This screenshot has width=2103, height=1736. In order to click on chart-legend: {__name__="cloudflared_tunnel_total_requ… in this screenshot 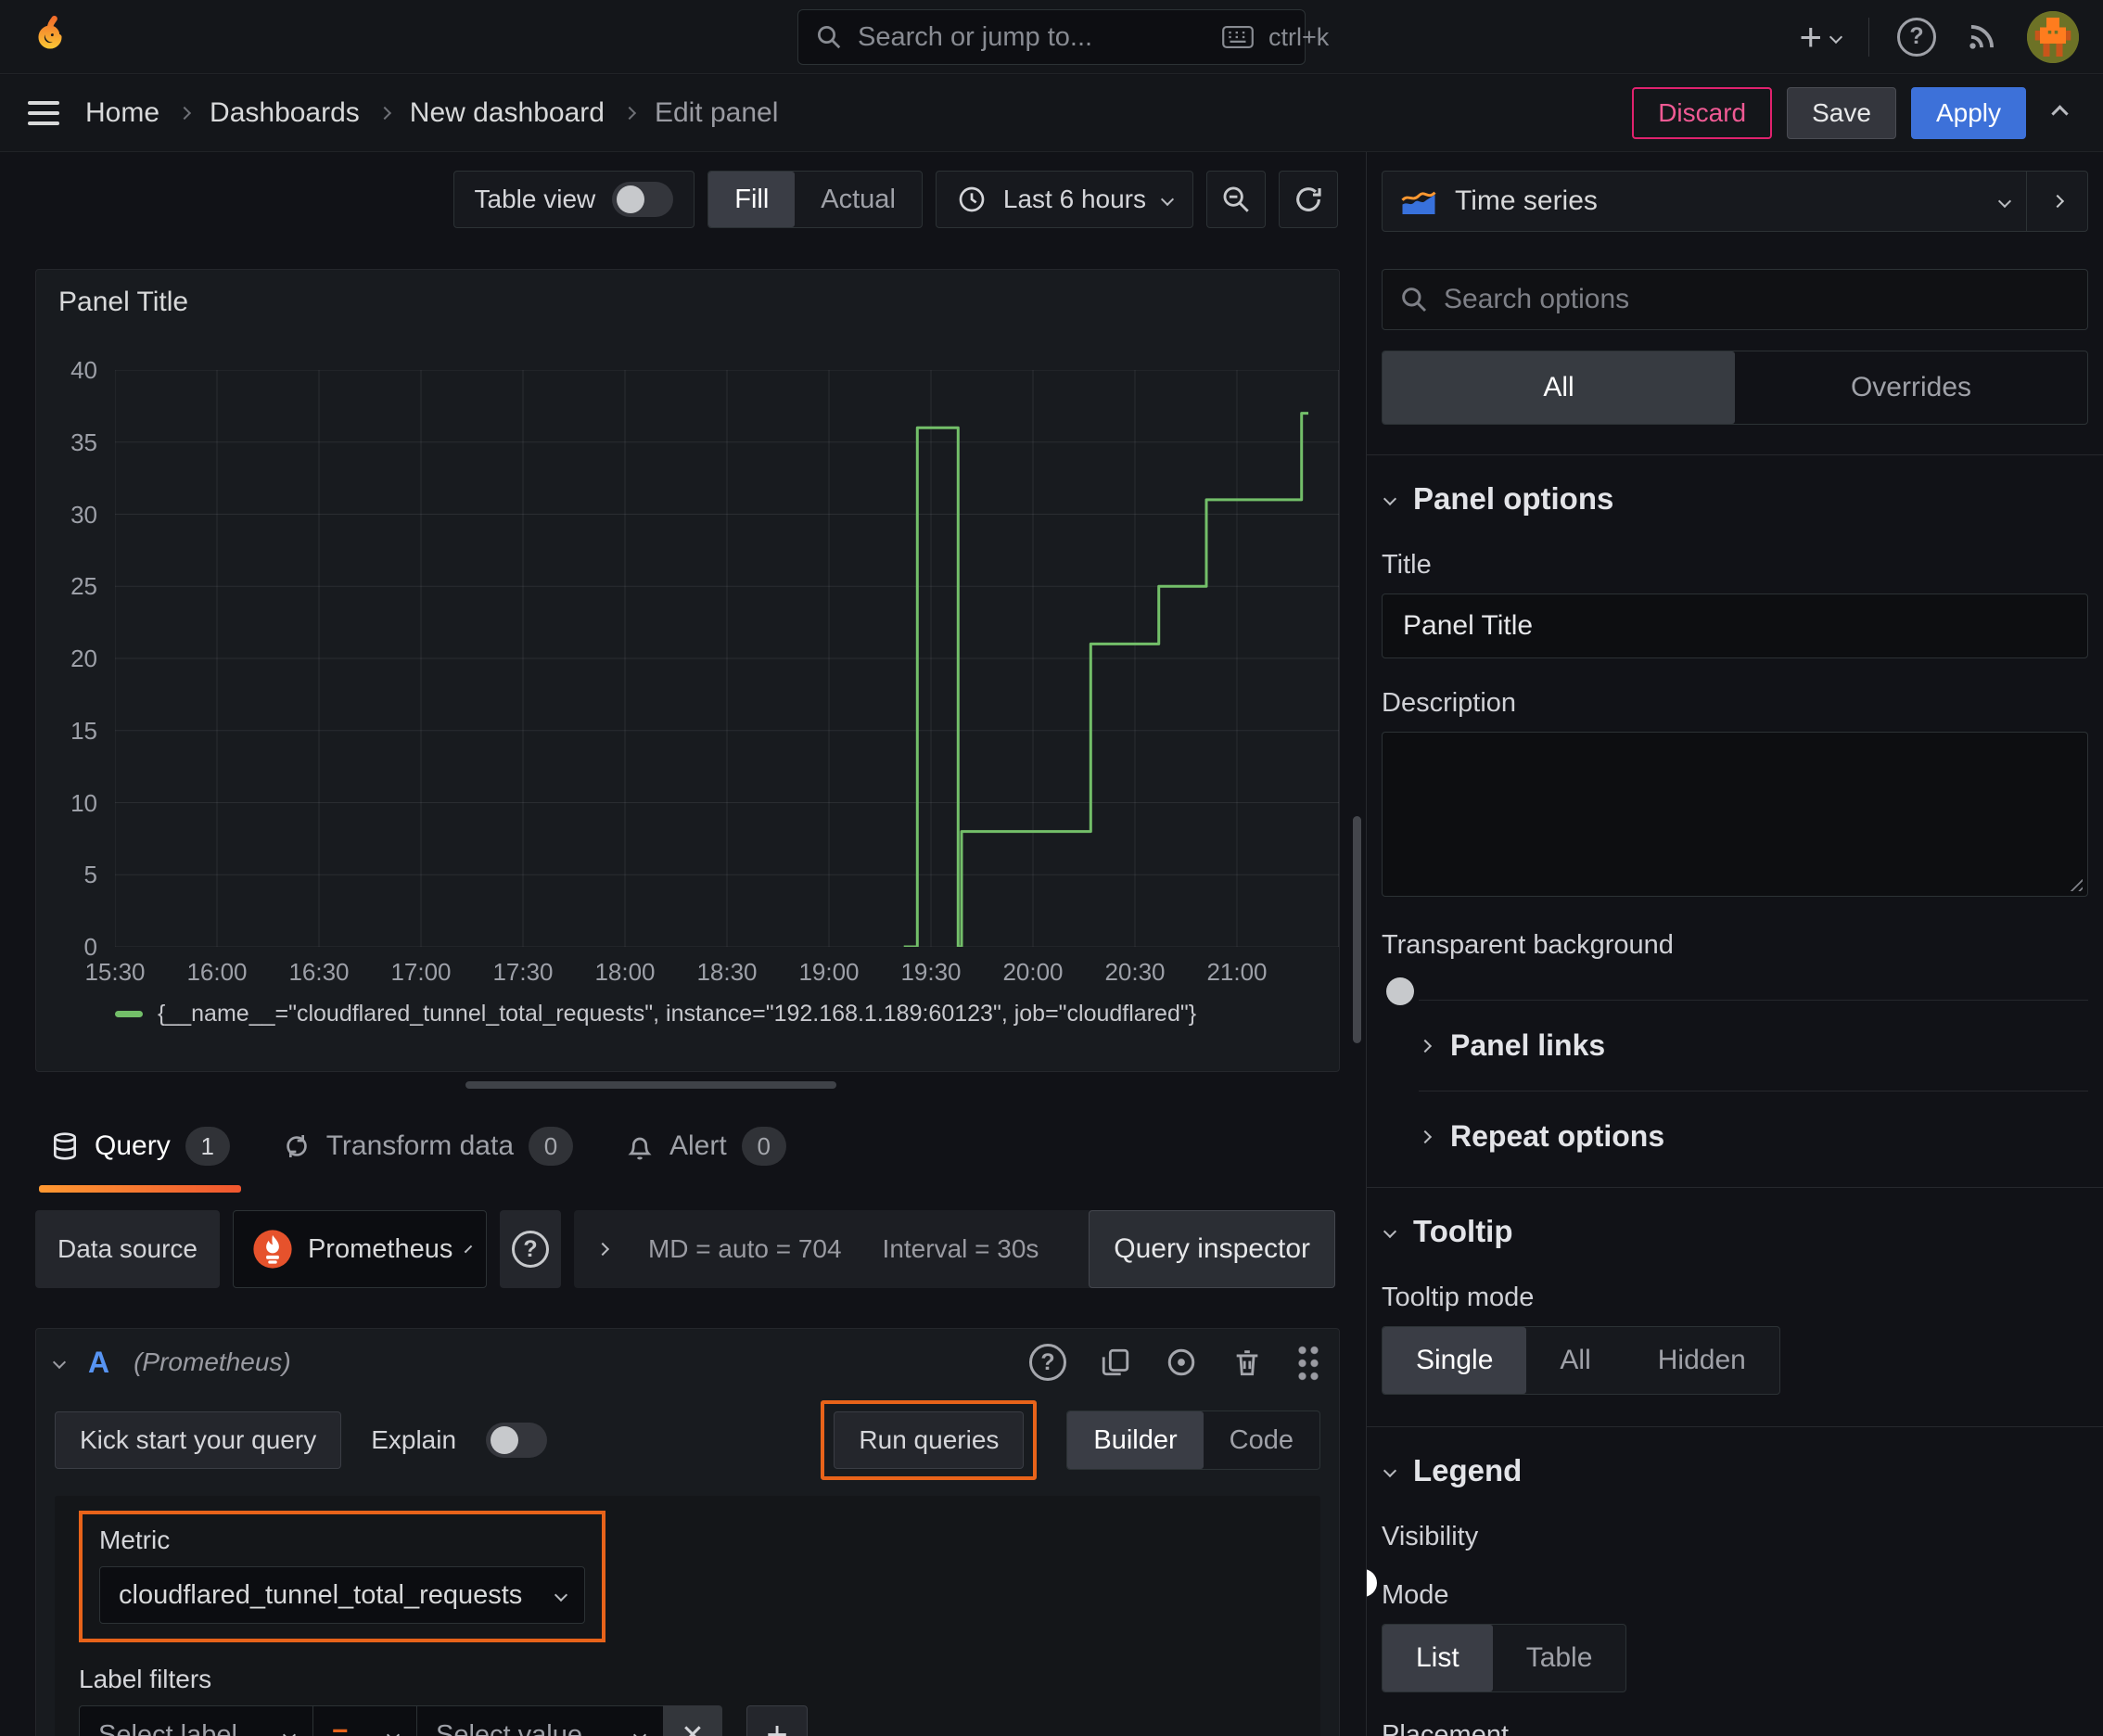, I will do `click(655, 1015)`.